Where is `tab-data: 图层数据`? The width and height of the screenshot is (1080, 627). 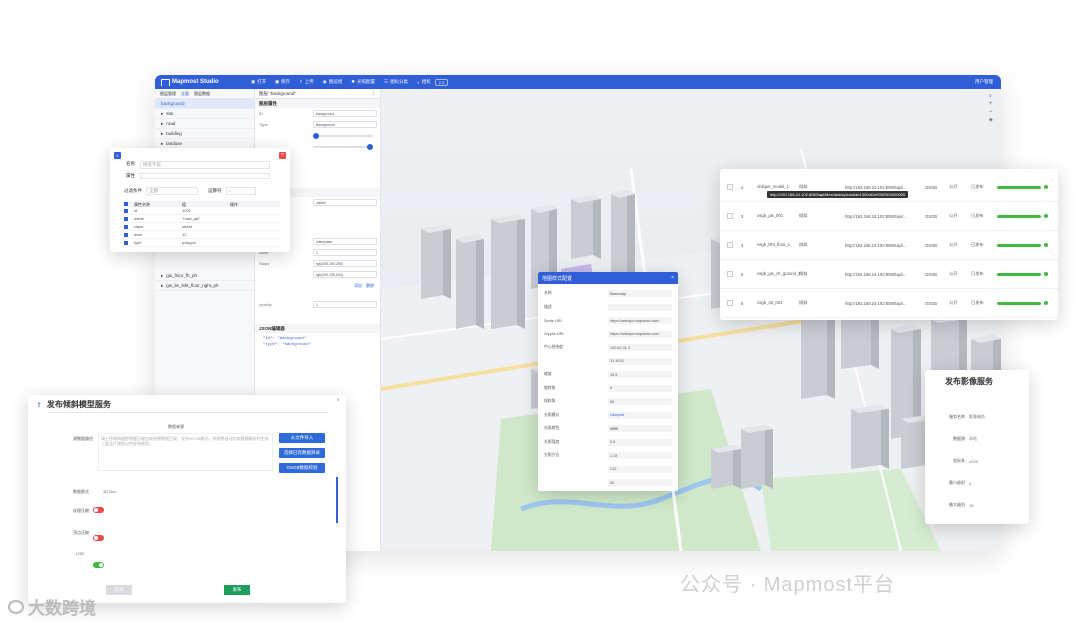 tab-data: 图层数据 is located at coordinates (202, 94).